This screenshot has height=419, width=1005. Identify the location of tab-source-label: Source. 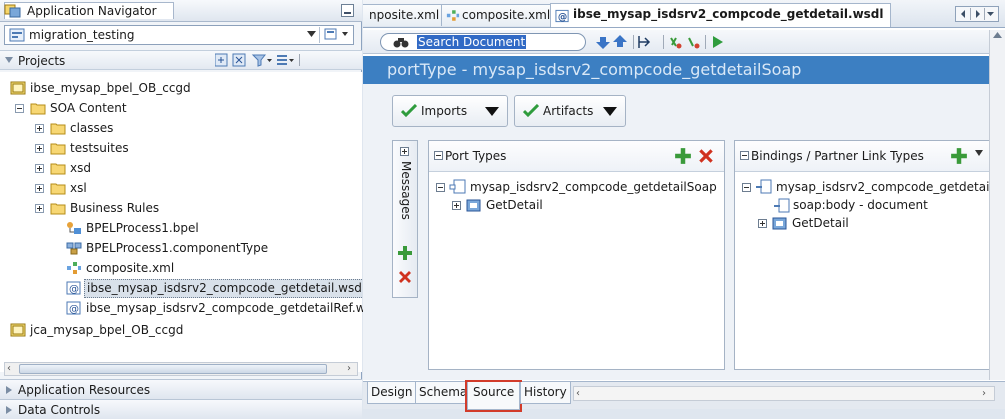
(494, 392).